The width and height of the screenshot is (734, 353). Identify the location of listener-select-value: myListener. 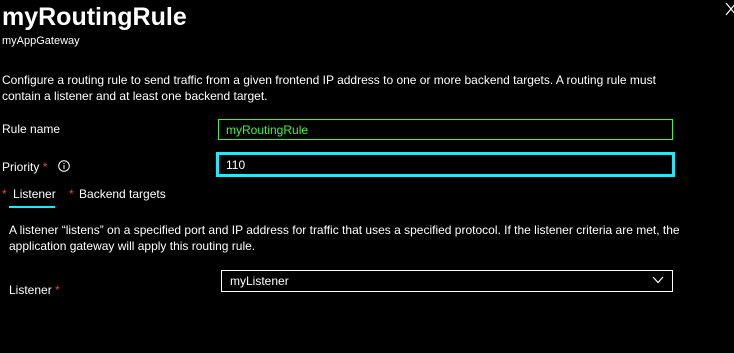
(259, 281).